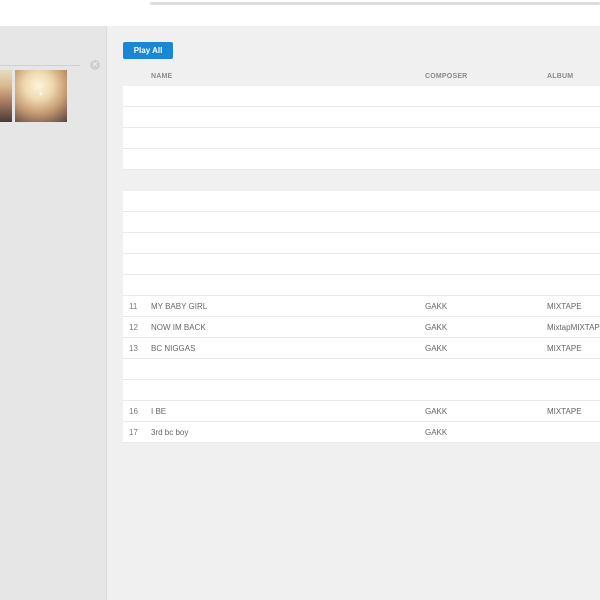 The height and width of the screenshot is (600, 600). I want to click on track-number: 12, so click(133, 327).